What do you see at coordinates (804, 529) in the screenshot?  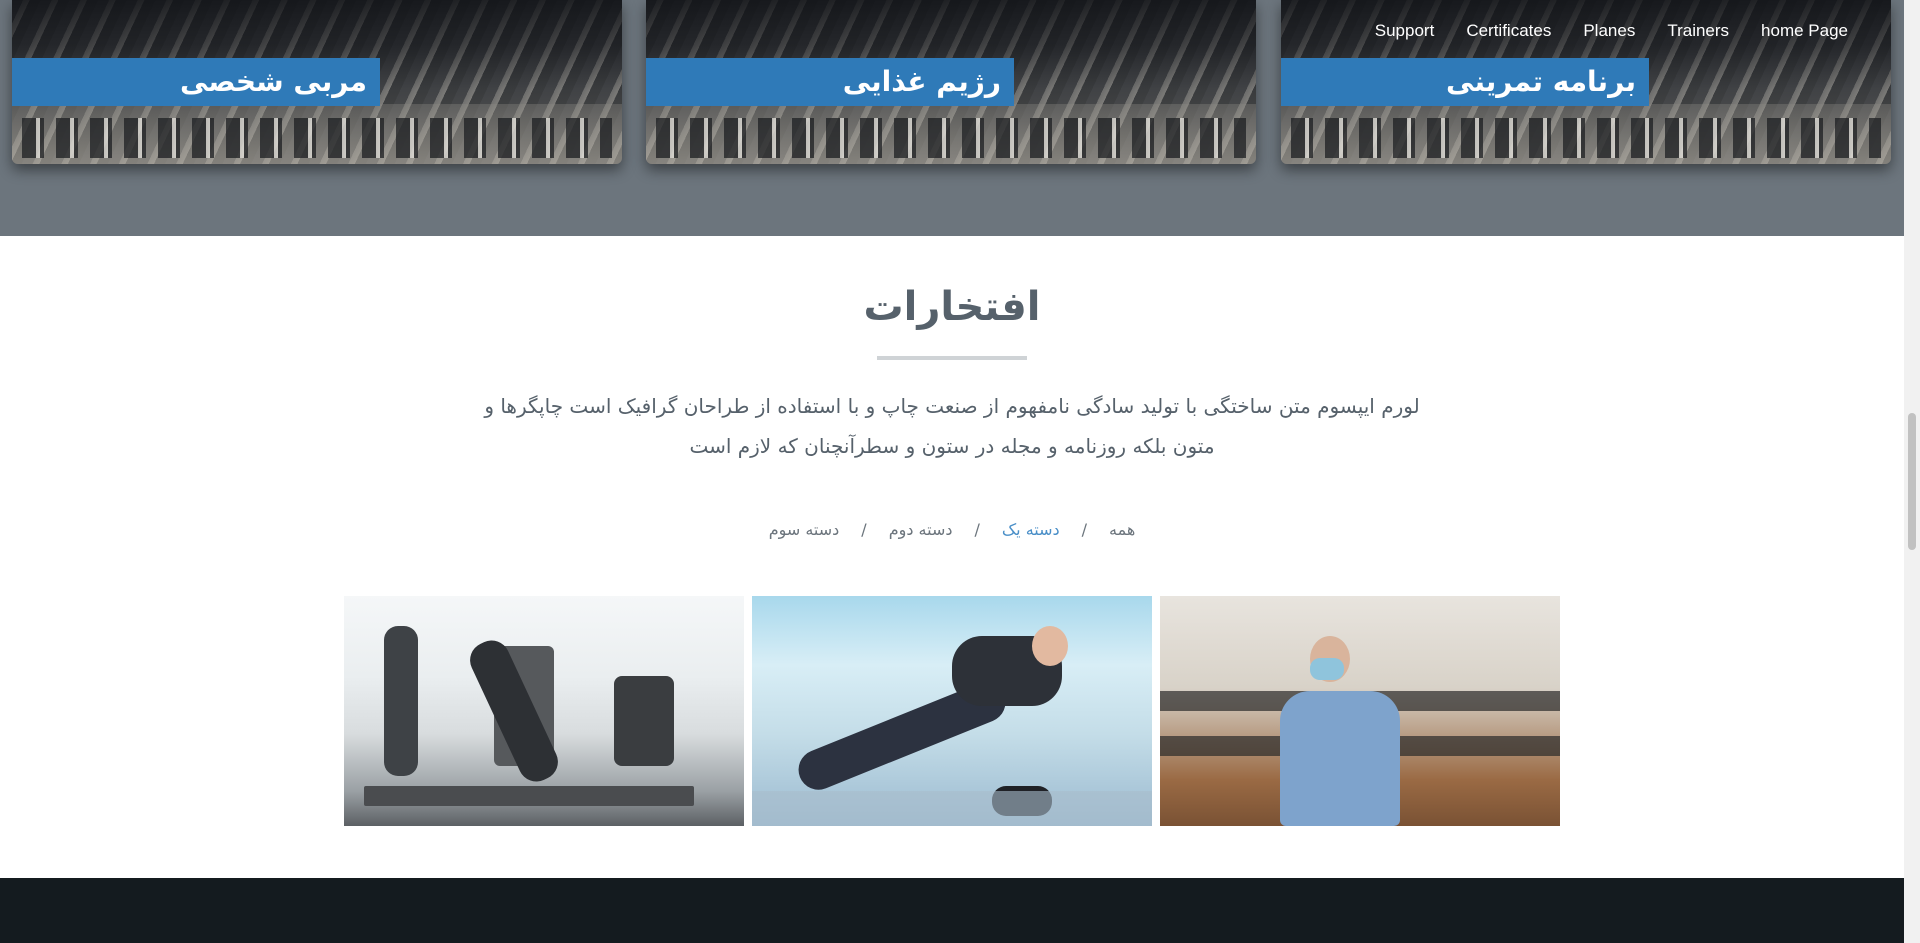 I see `filter-category-three: دسته سوم` at bounding box center [804, 529].